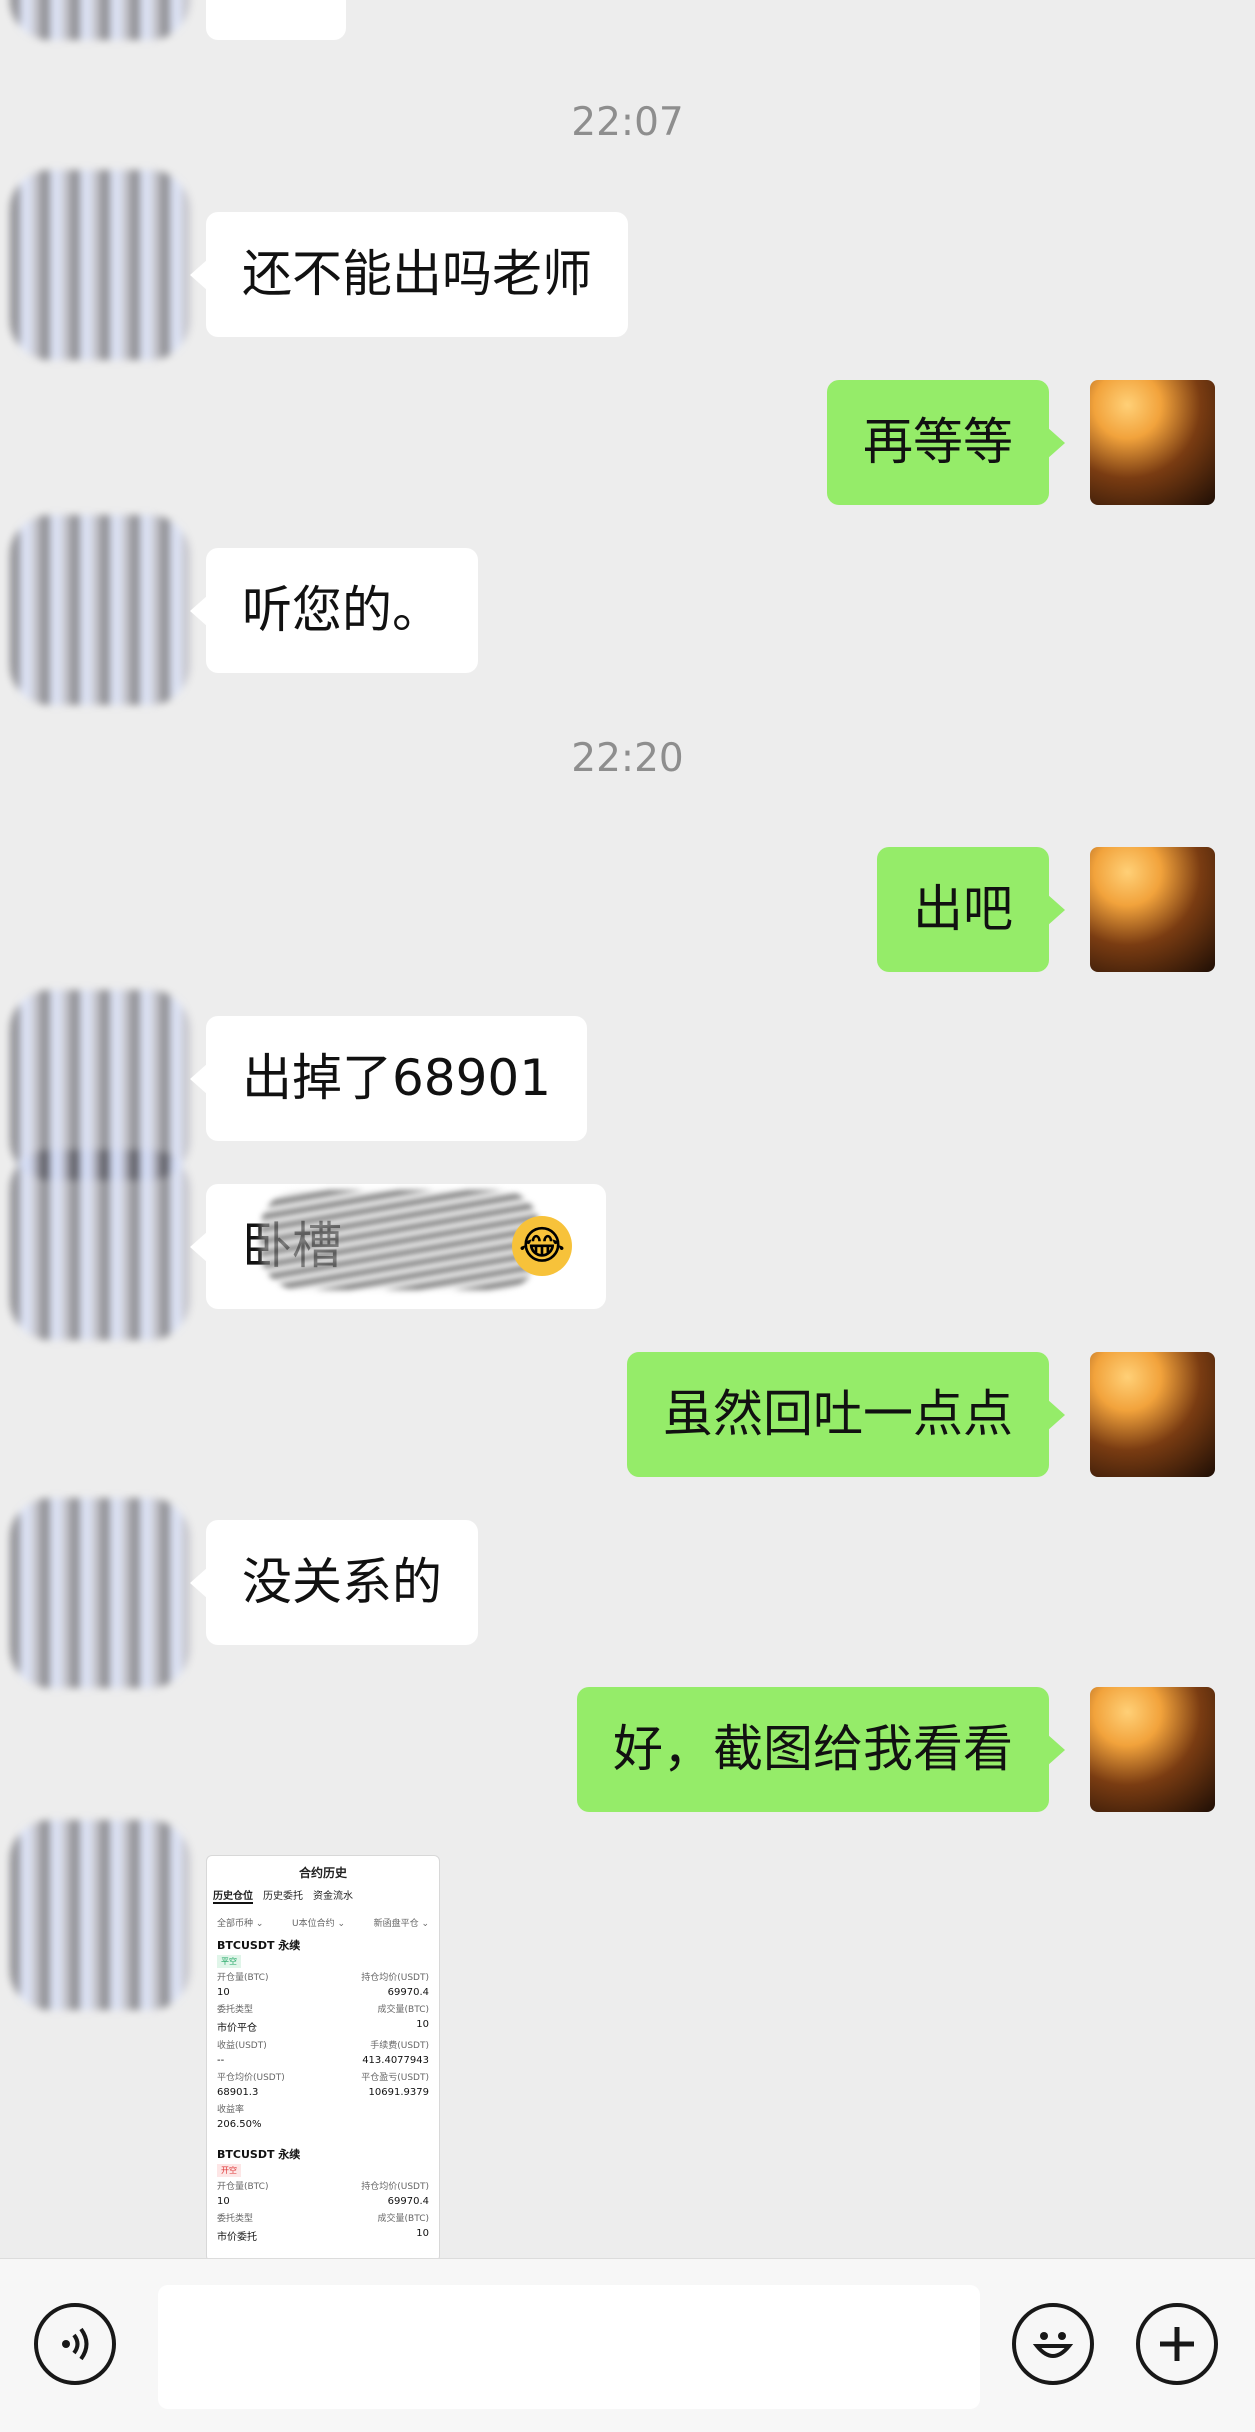 The image size is (1255, 2432). I want to click on laughing-tears-emoji: 😂, so click(542, 1246).